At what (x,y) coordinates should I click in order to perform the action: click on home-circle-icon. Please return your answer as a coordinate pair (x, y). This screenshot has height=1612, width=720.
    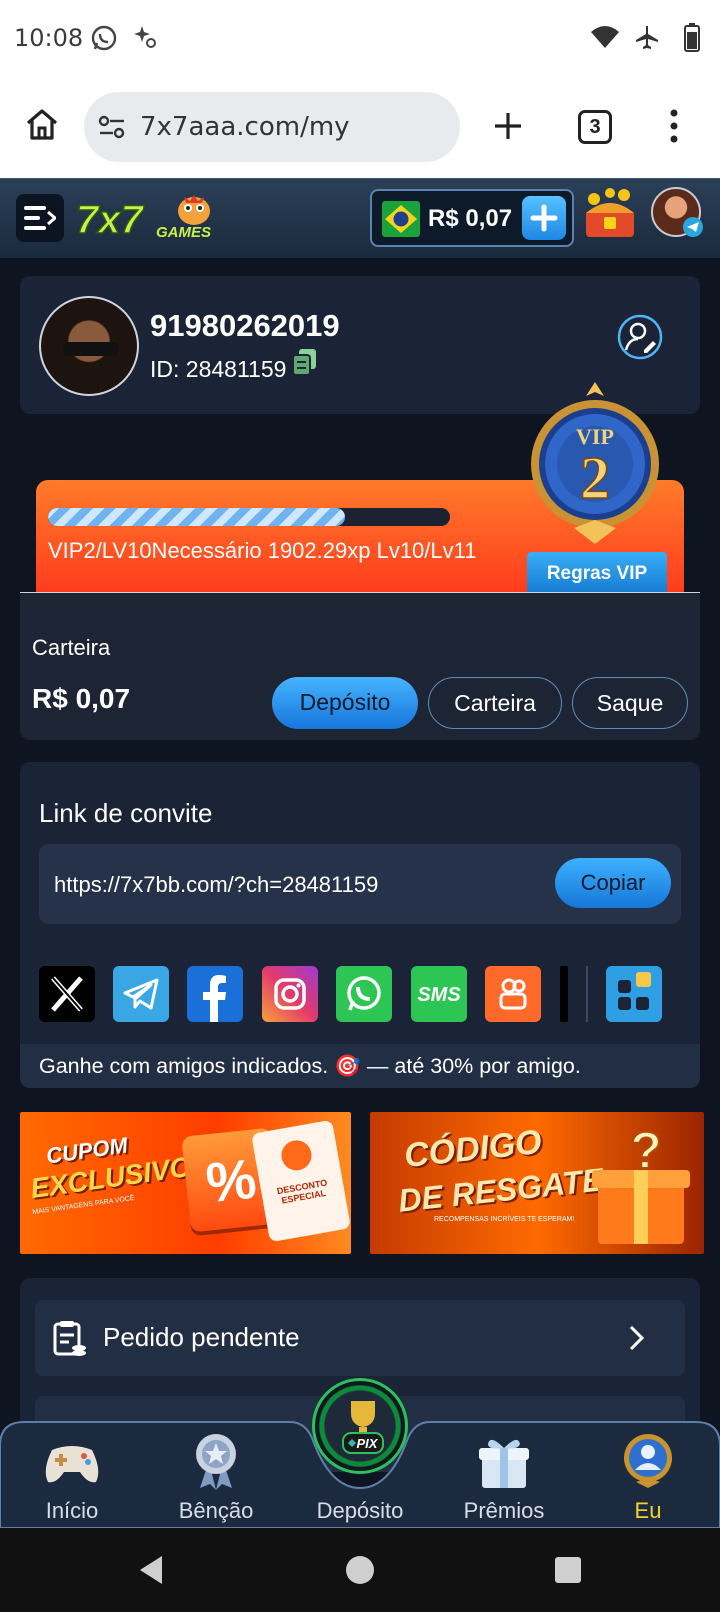
    Looking at the image, I should click on (360, 1570).